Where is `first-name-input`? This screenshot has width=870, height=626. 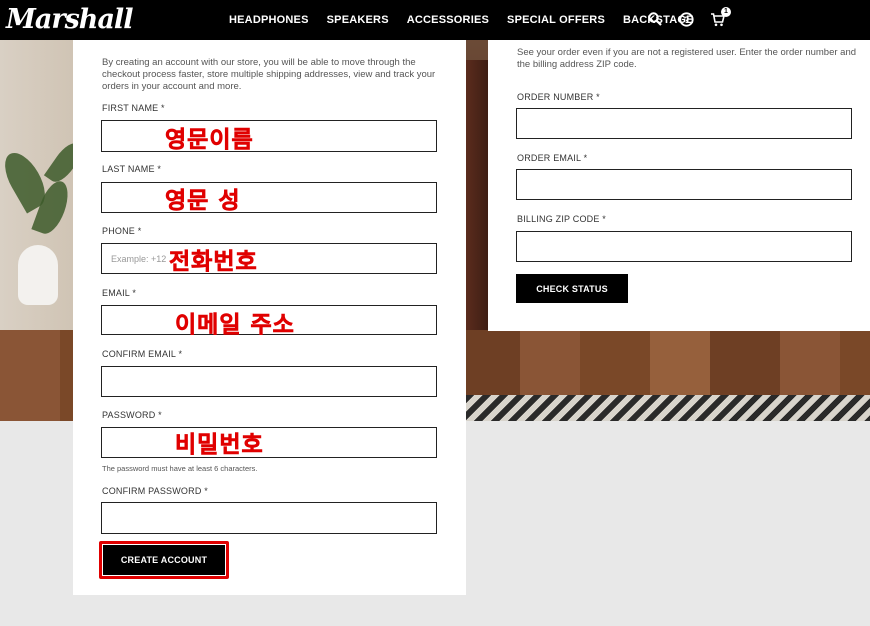
first-name-input is located at coordinates (269, 136).